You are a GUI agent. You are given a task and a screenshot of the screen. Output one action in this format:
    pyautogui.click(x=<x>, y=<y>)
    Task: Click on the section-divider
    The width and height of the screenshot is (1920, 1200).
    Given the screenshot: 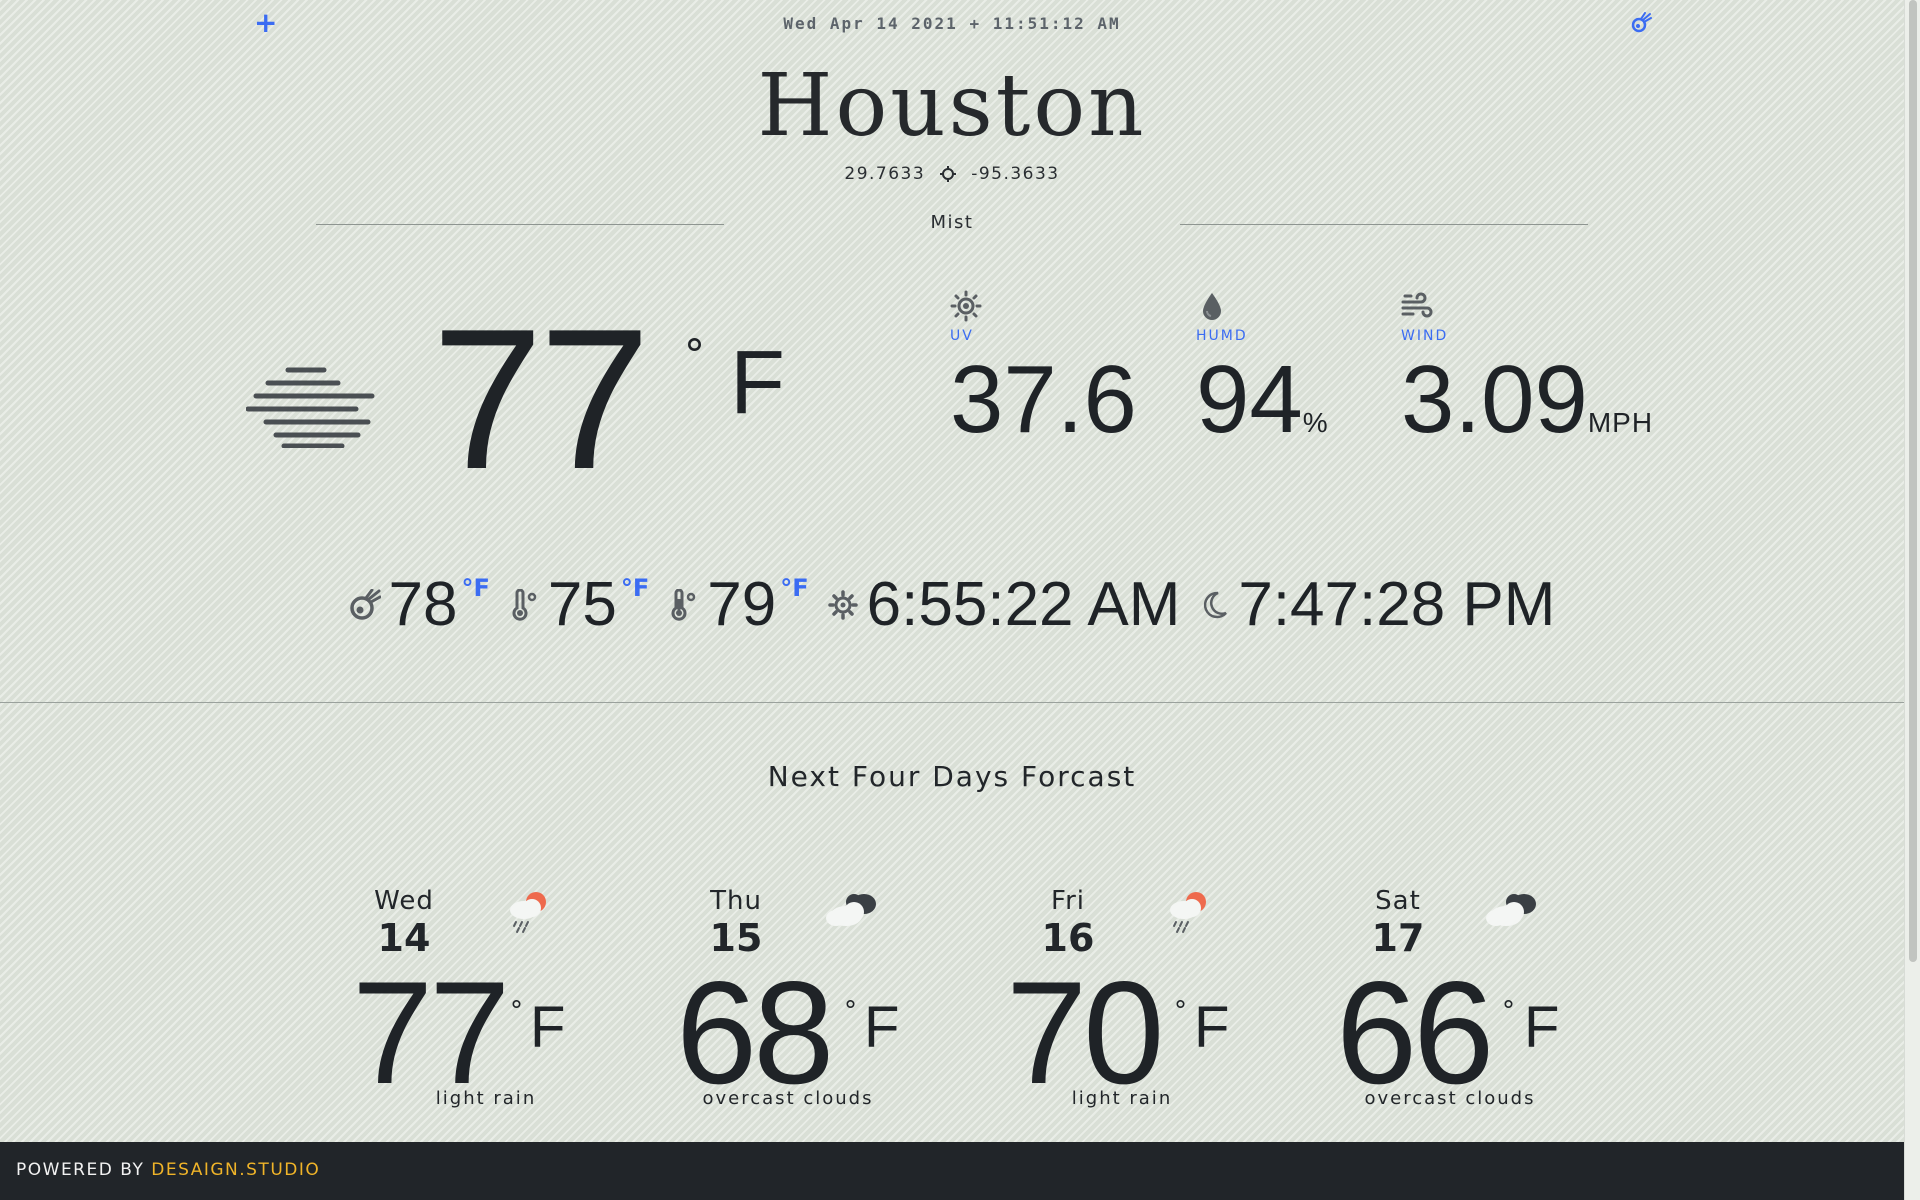 What is the action you would take?
    pyautogui.click(x=952, y=702)
    